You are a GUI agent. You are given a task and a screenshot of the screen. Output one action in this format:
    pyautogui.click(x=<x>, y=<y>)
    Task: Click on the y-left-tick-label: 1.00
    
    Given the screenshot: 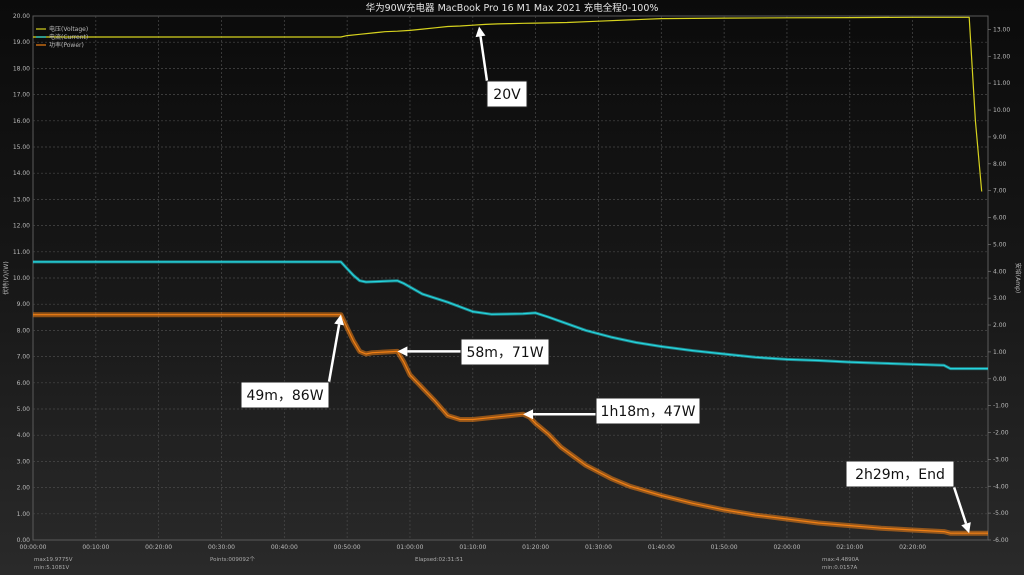 What is the action you would take?
    pyautogui.click(x=24, y=514)
    